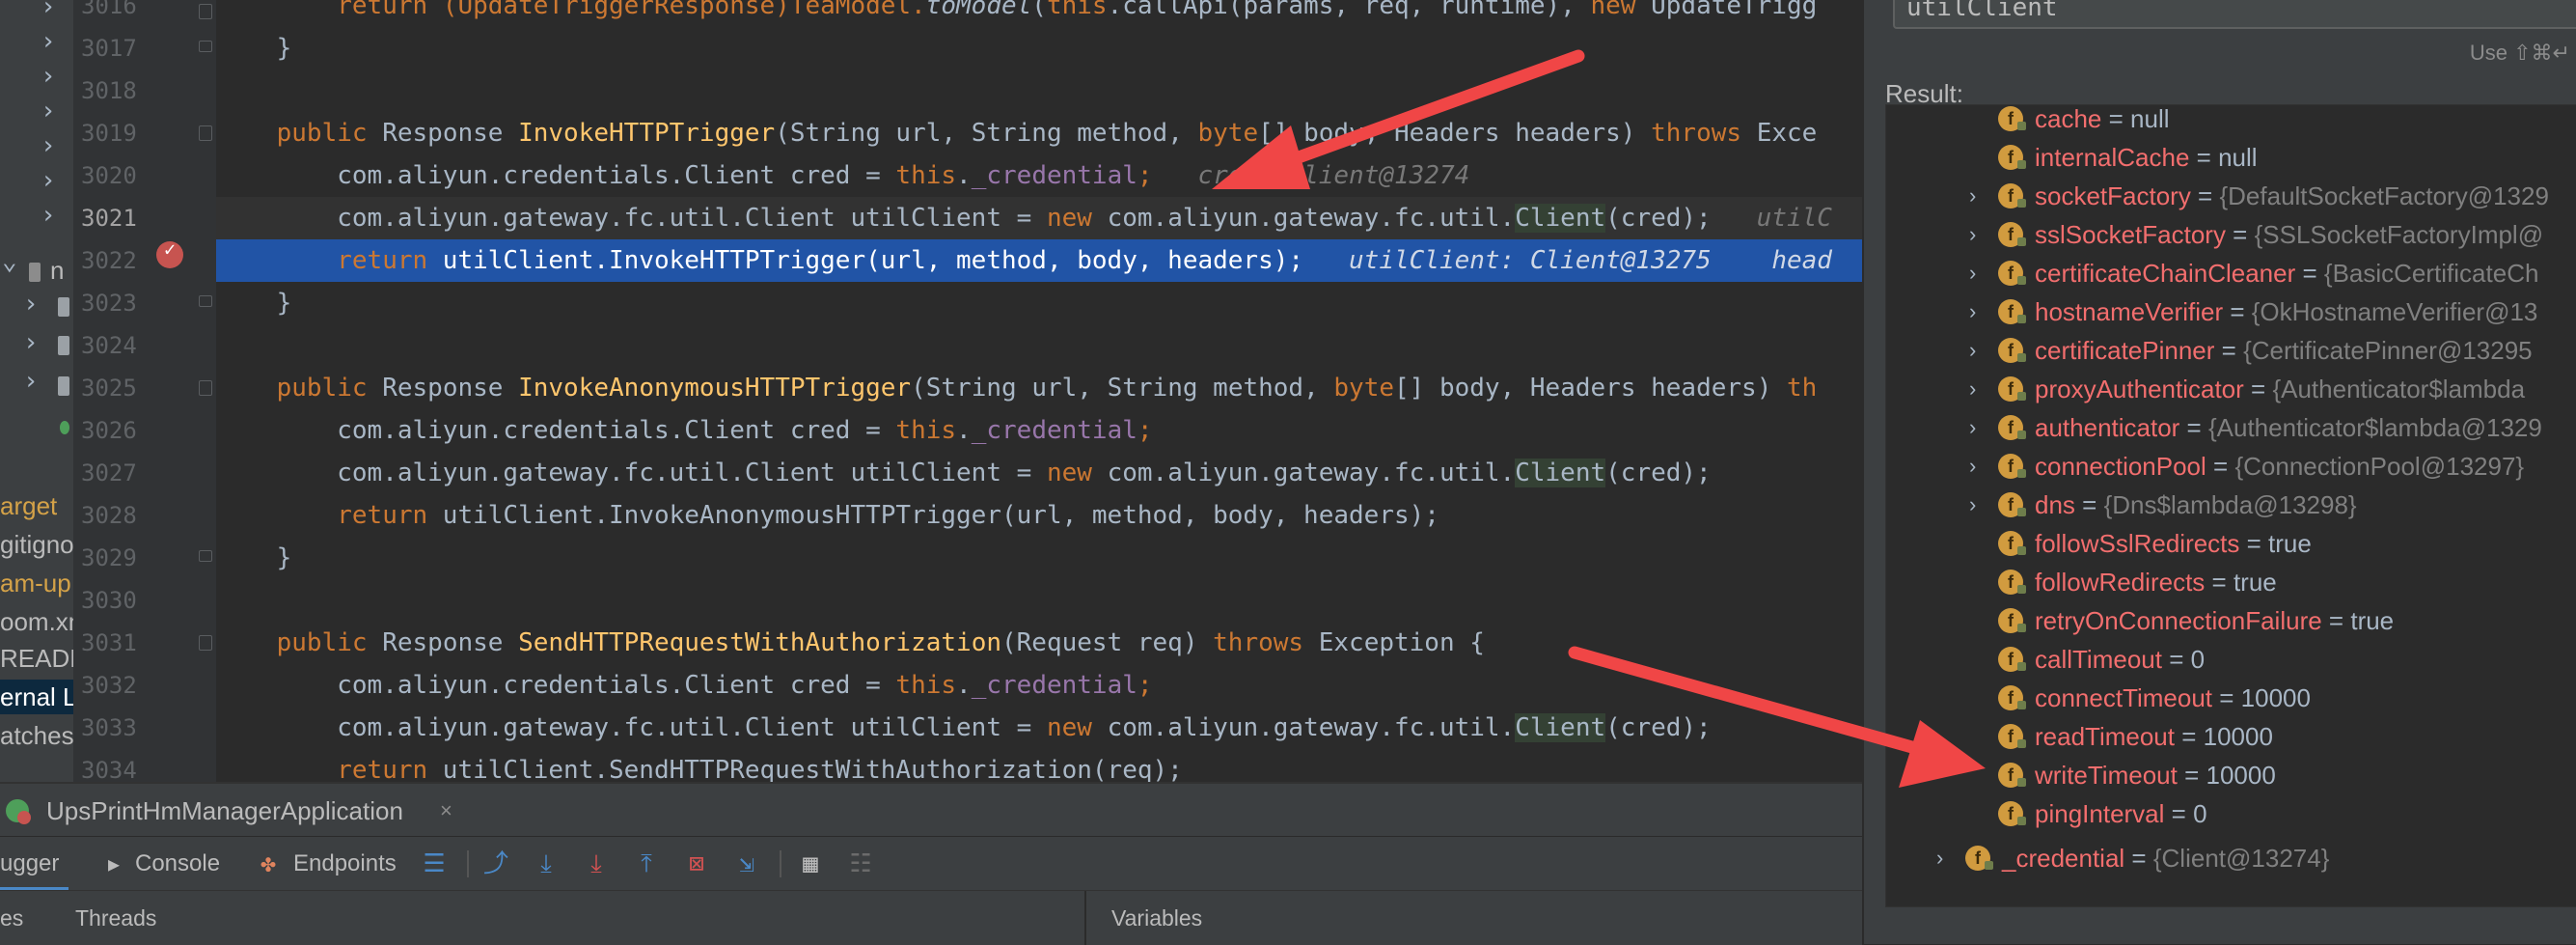 Image resolution: width=2576 pixels, height=945 pixels. I want to click on pane-divider, so click(1085, 918).